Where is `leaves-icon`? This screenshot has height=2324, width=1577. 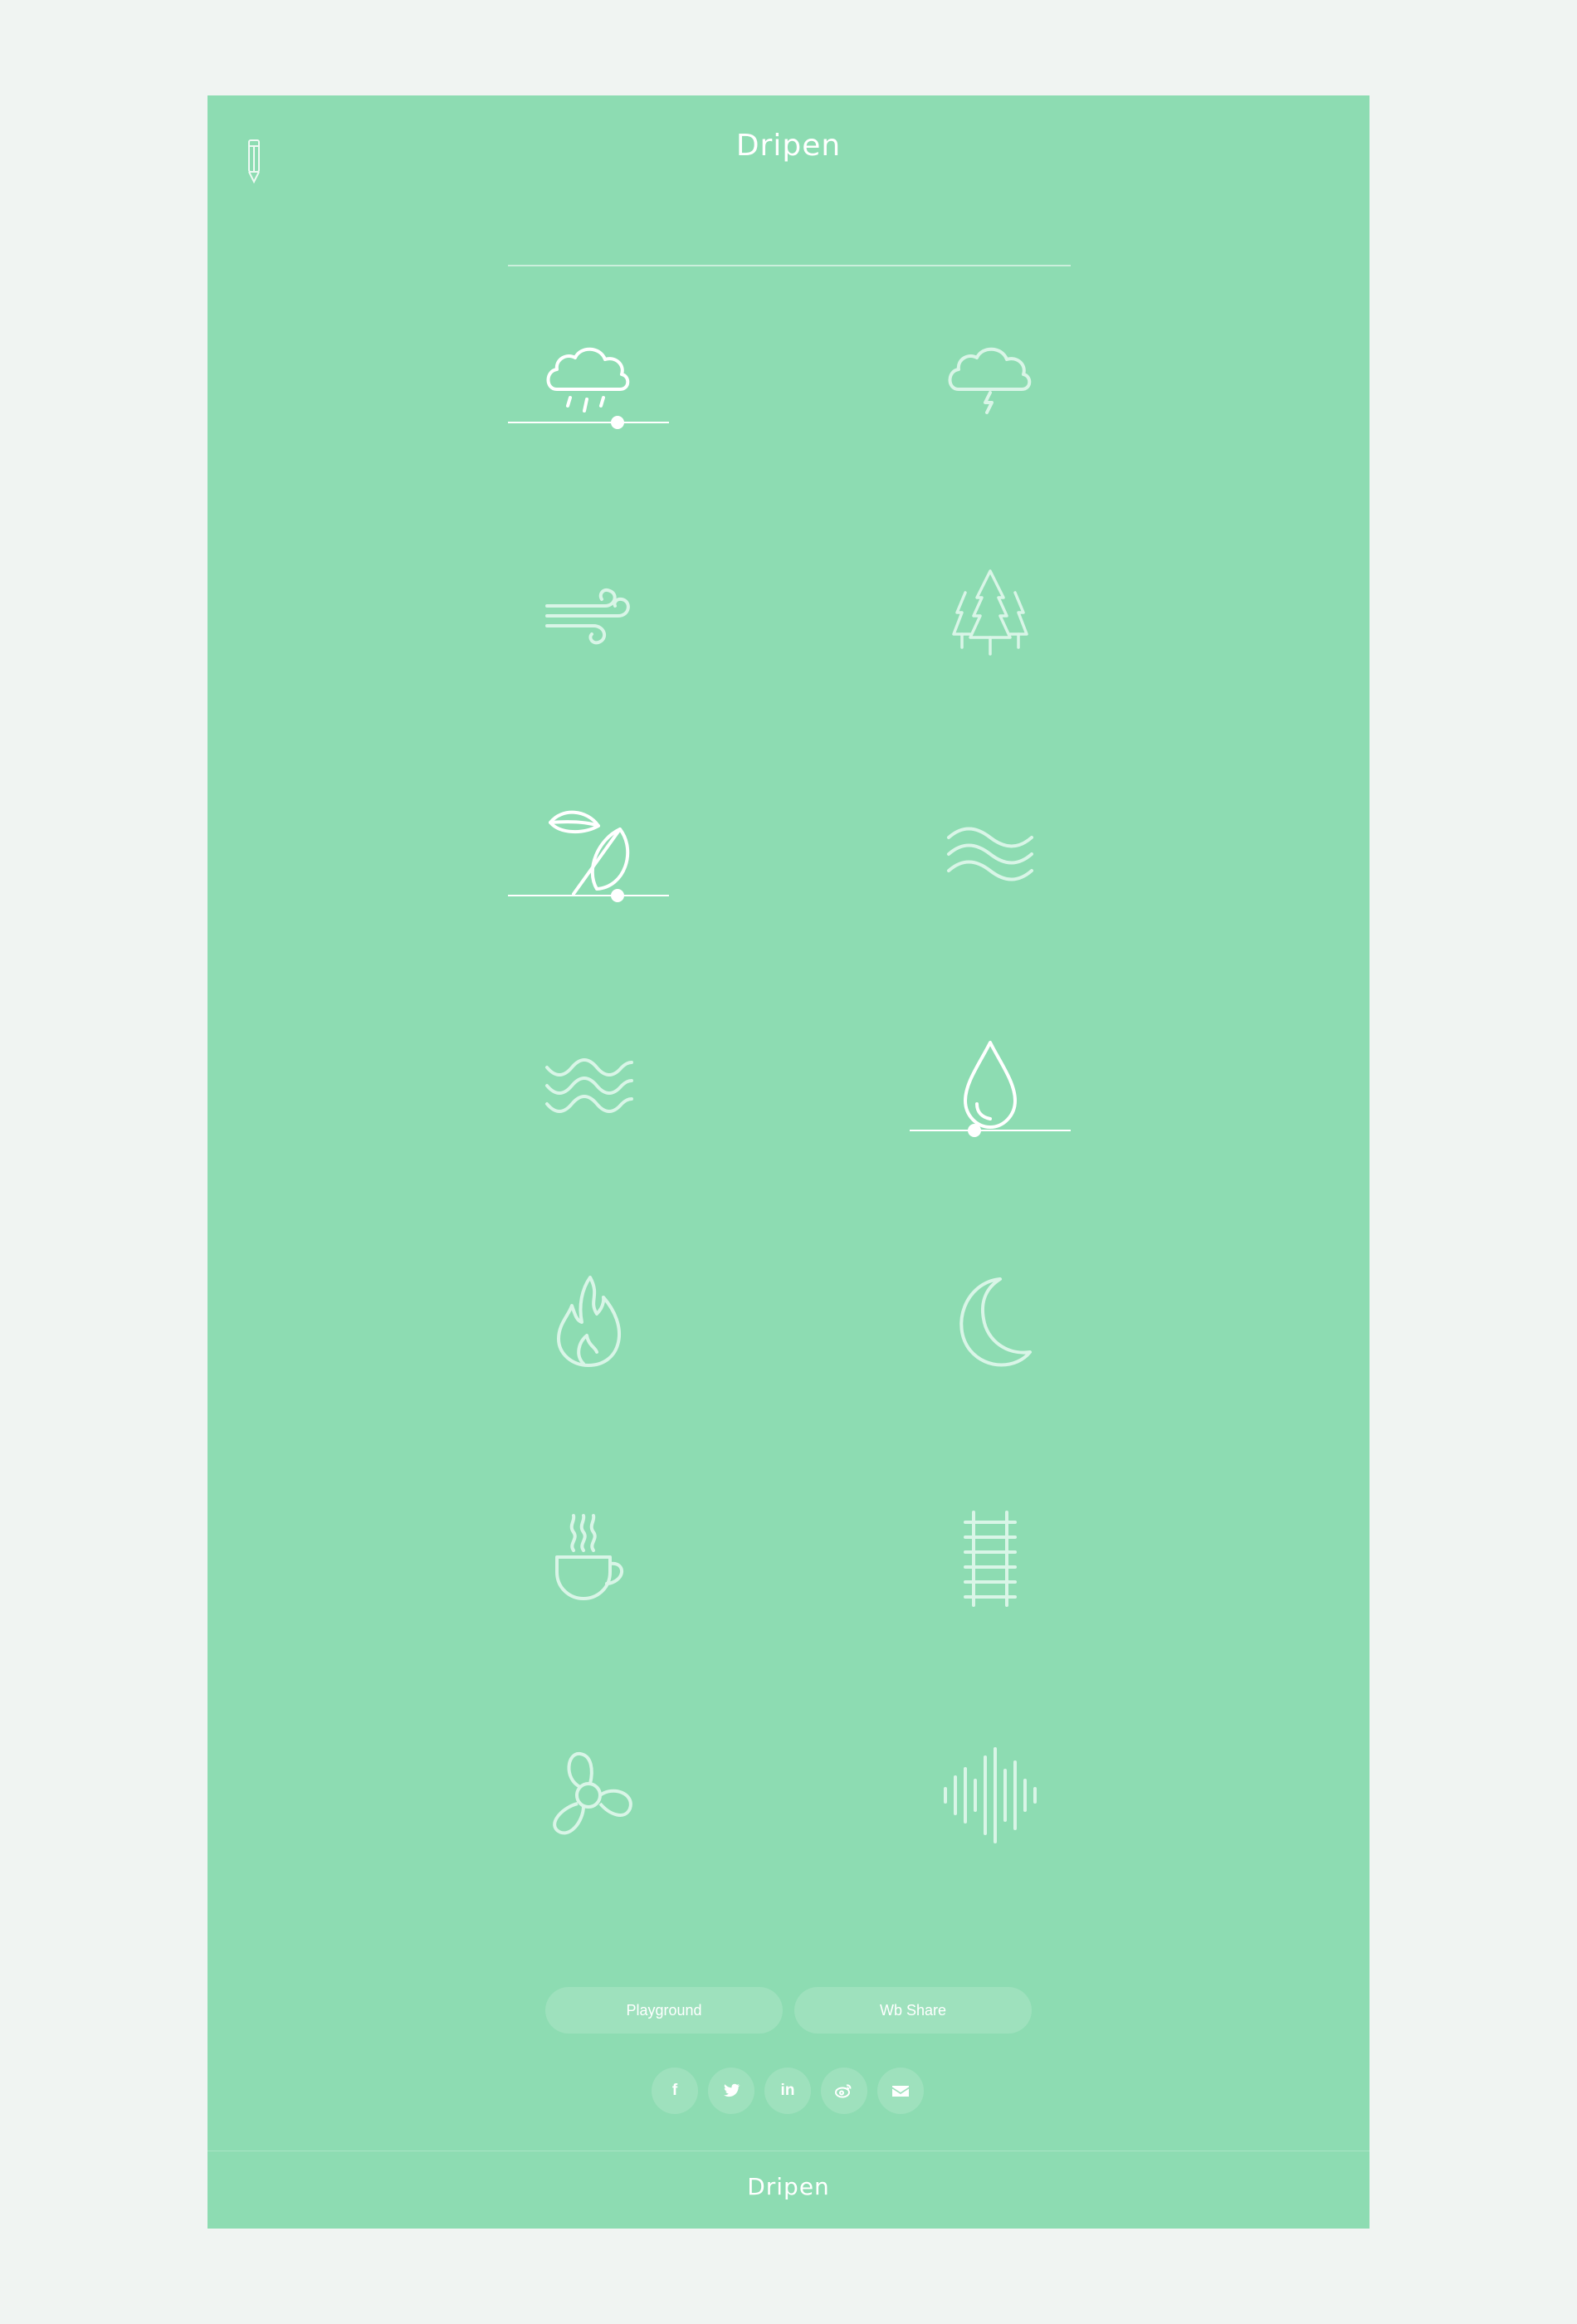 leaves-icon is located at coordinates (590, 853).